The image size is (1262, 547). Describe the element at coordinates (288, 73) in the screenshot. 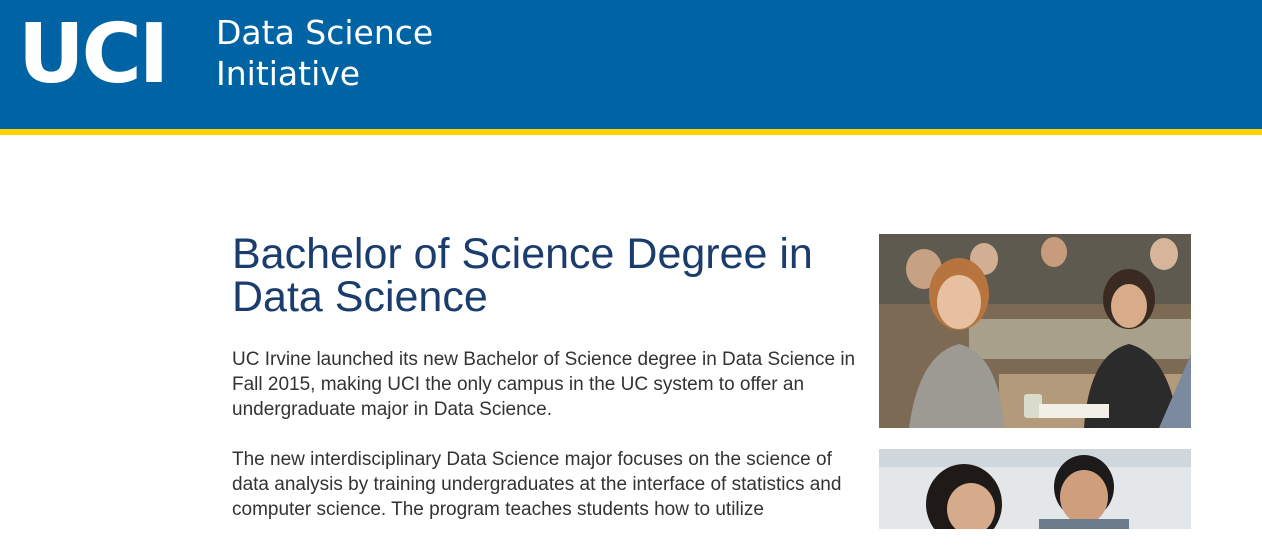

I see `site-name-line2: Initiative` at that location.